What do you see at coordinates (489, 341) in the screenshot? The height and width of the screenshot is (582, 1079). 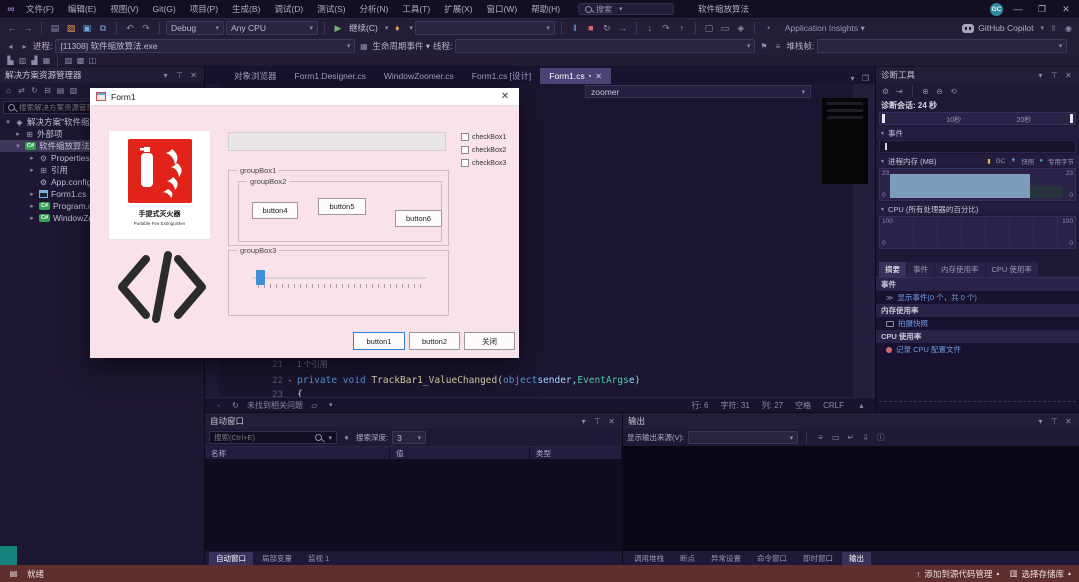 I see `close-form-button: 关闭` at bounding box center [489, 341].